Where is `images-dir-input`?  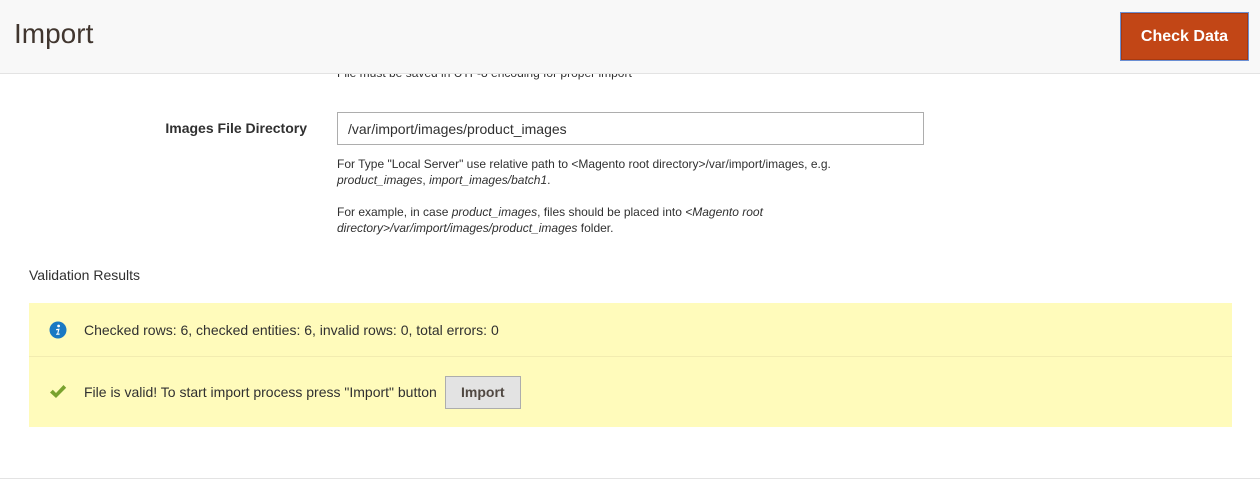 images-dir-input is located at coordinates (630, 128).